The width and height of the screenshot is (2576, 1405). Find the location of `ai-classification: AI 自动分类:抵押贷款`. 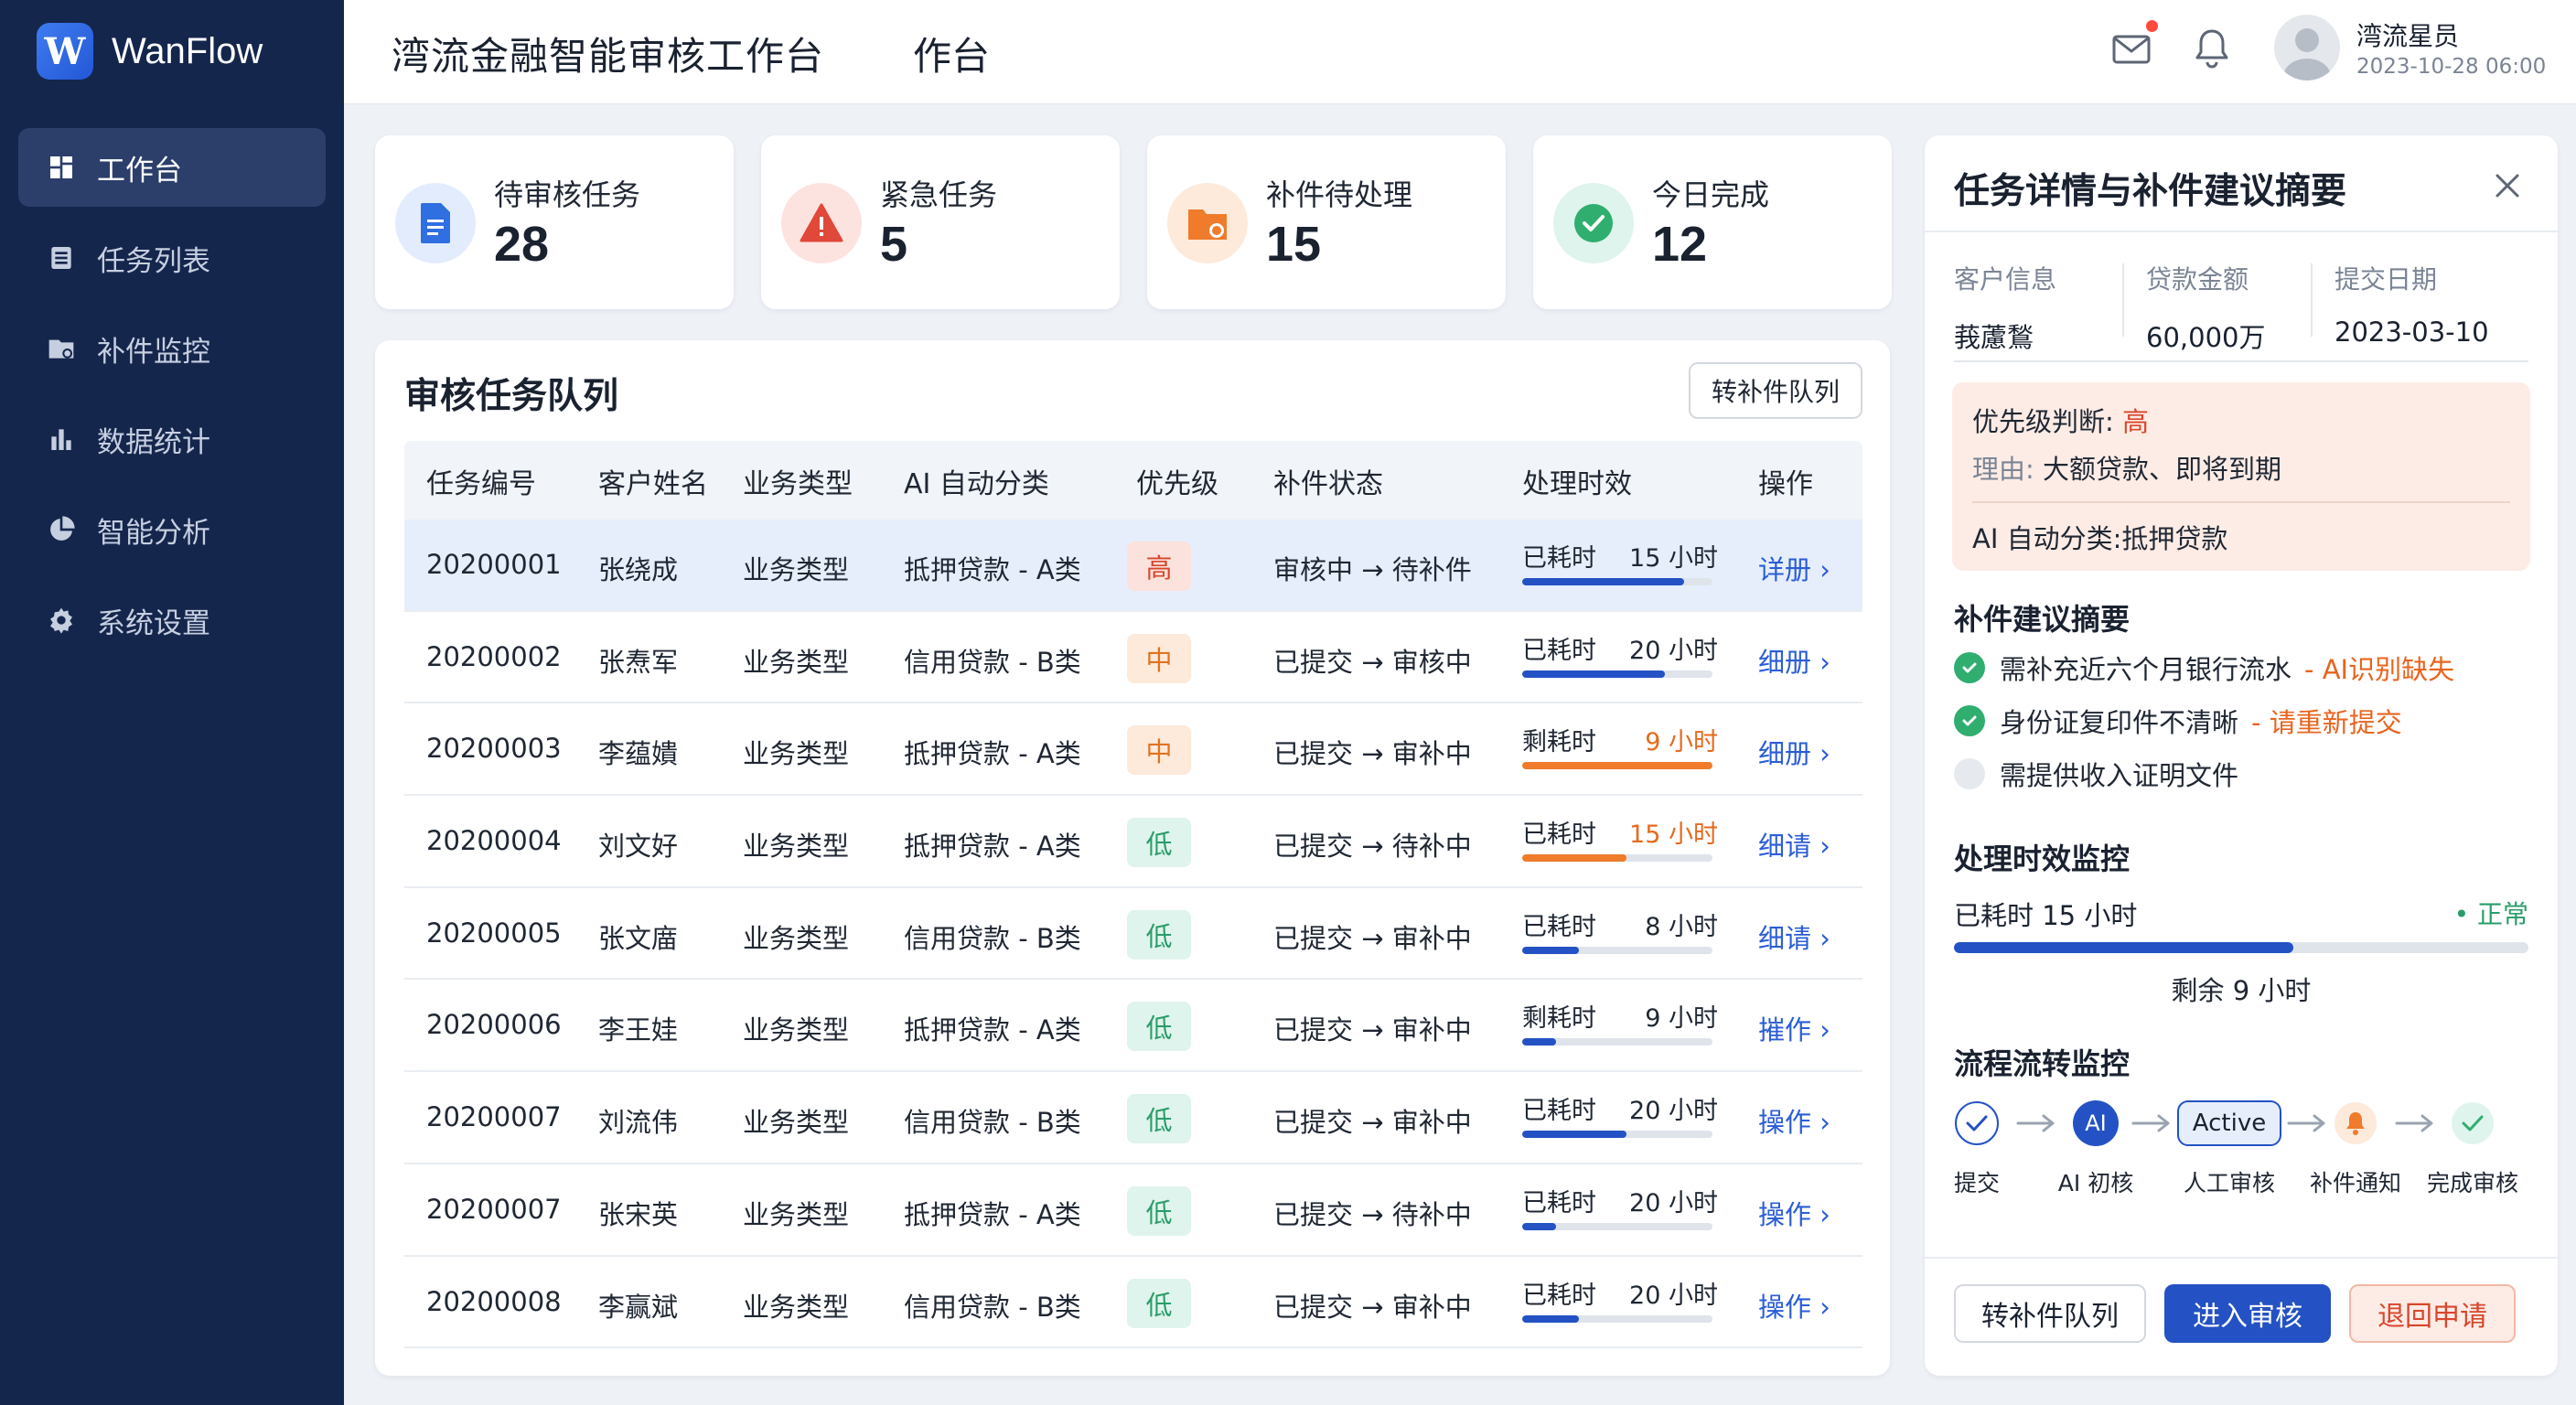

ai-classification: AI 自动分类:抵押贷款 is located at coordinates (2100, 538).